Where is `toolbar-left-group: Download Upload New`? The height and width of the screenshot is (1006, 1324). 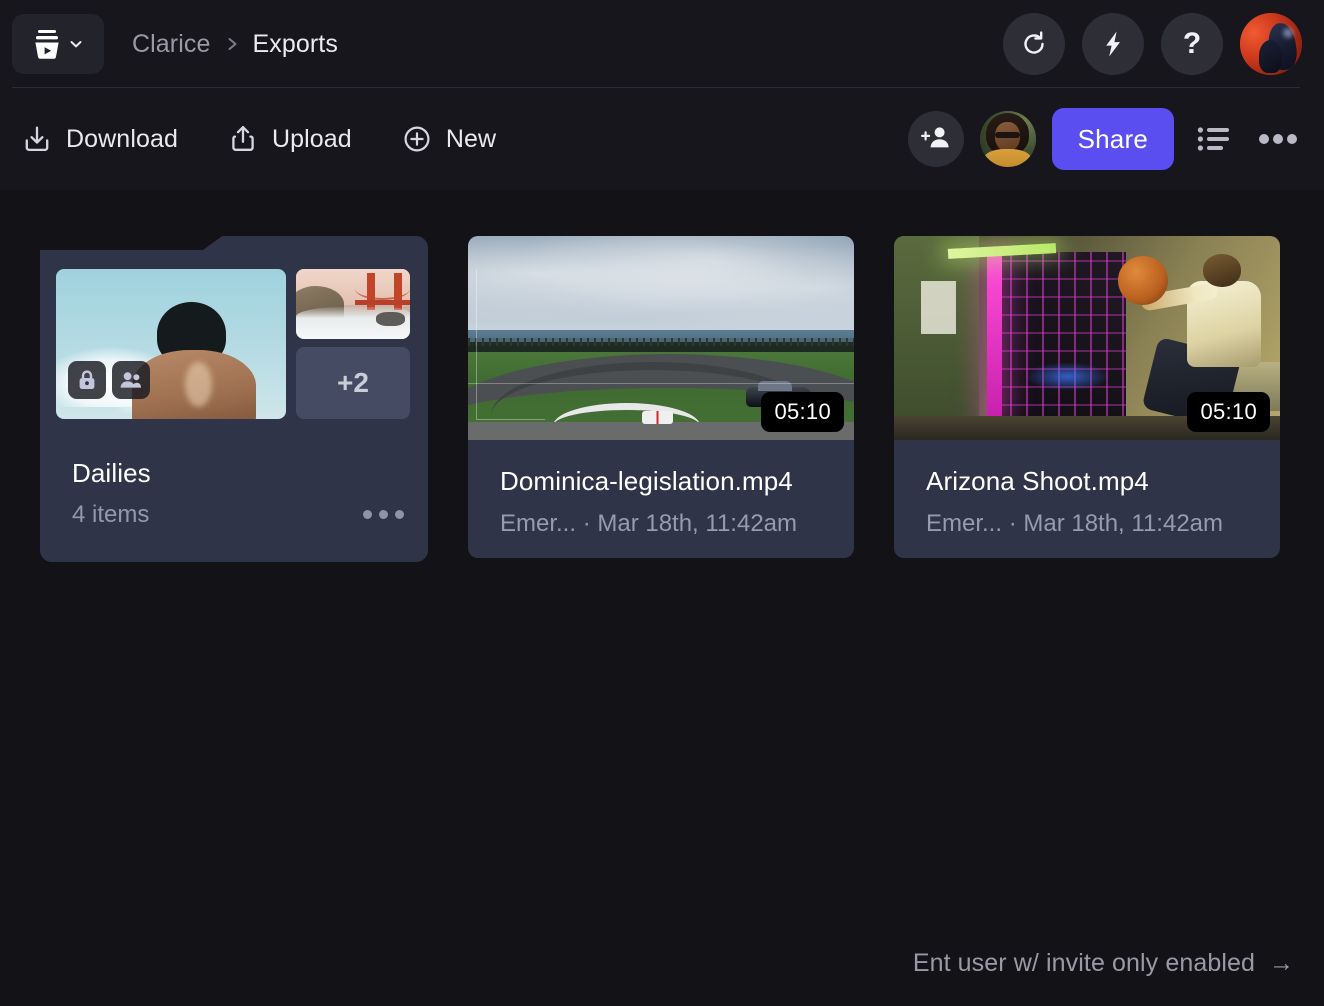 toolbar-left-group: Download Upload New is located at coordinates (259, 139).